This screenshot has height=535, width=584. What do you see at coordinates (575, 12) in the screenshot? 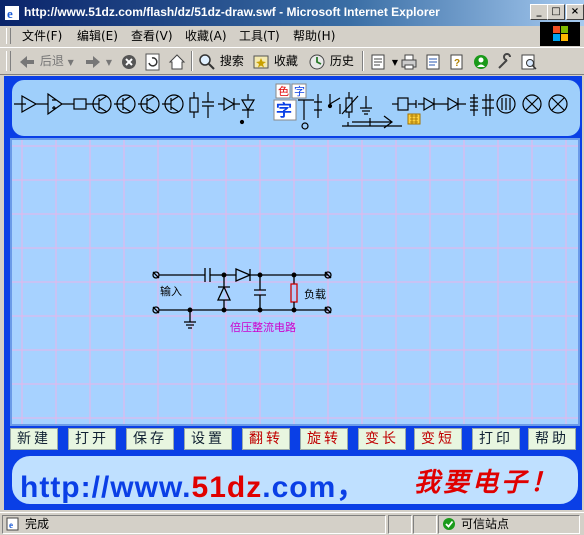
I see `close-button: ×` at bounding box center [575, 12].